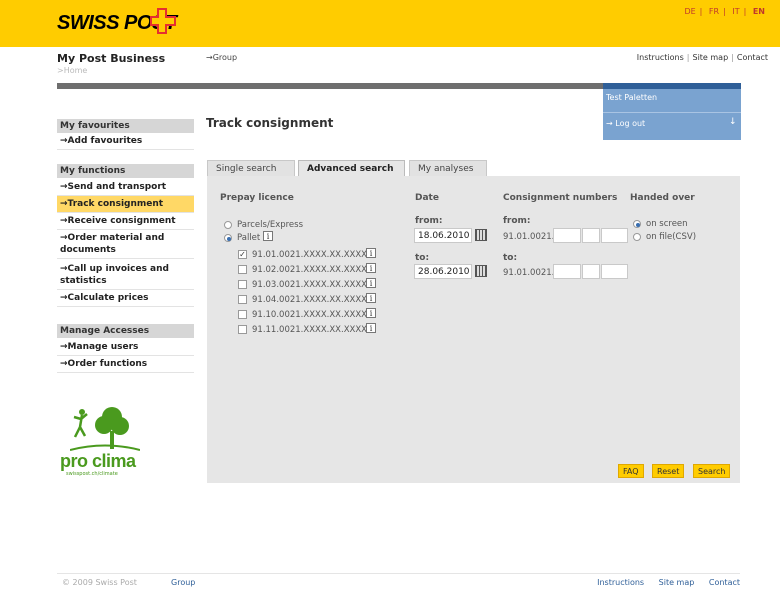  I want to click on divider-bar, so click(330, 86).